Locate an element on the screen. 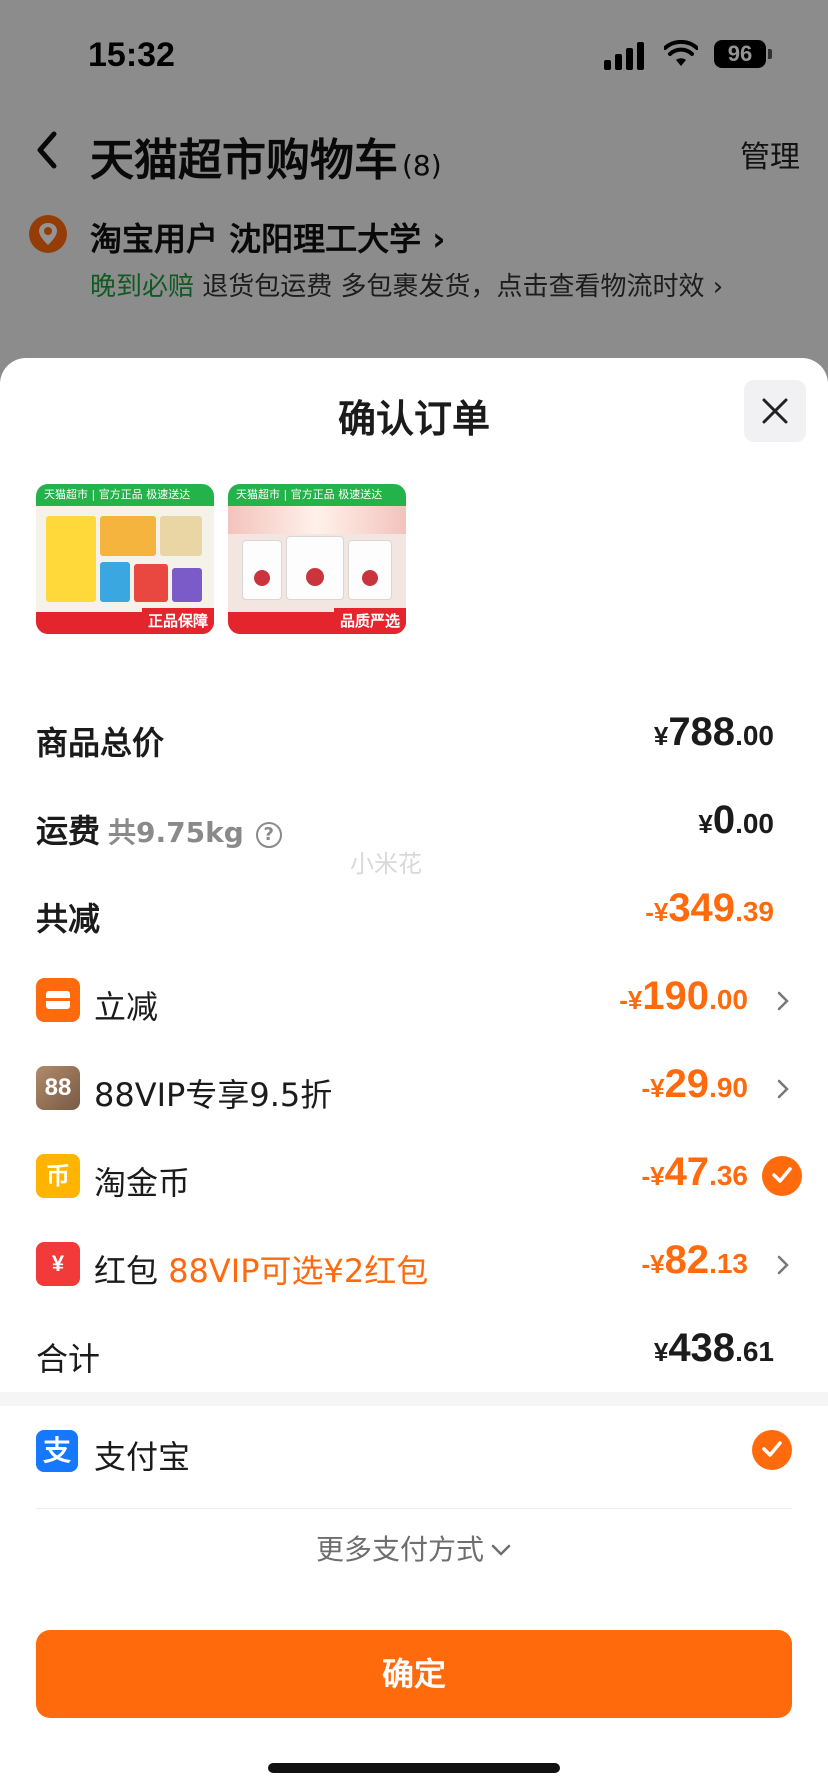 This screenshot has height=1792, width=828. total-price: ¥438.61 is located at coordinates (713, 1348).